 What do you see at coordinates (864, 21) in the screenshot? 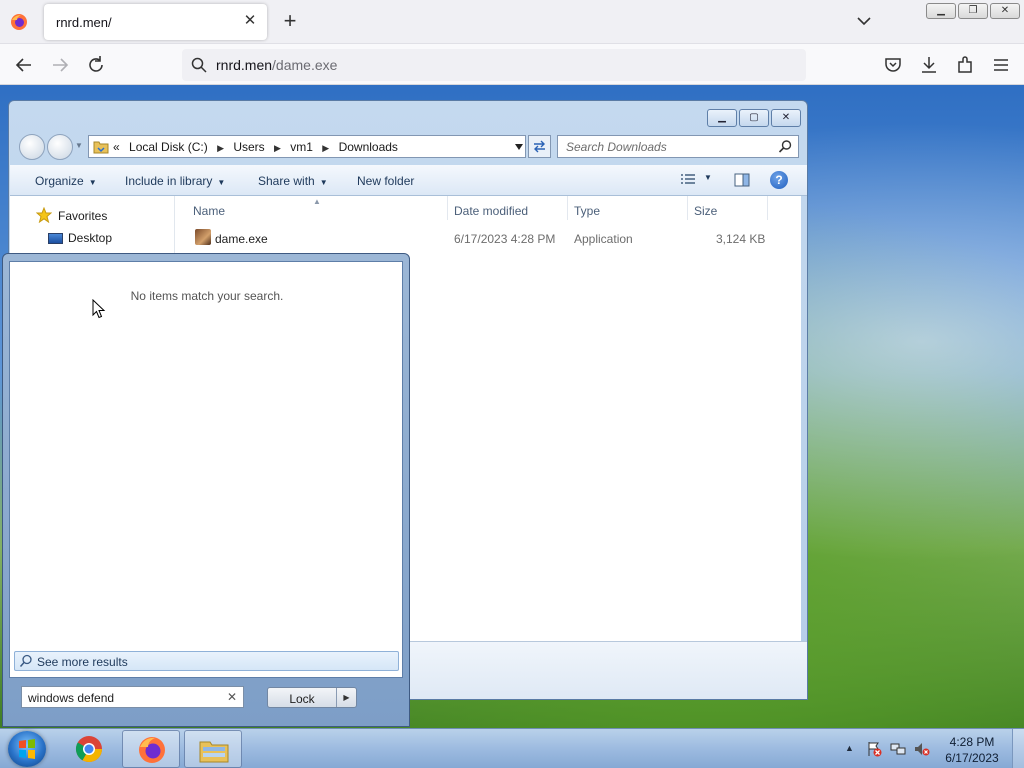
I see `list-all-tabs-icon` at bounding box center [864, 21].